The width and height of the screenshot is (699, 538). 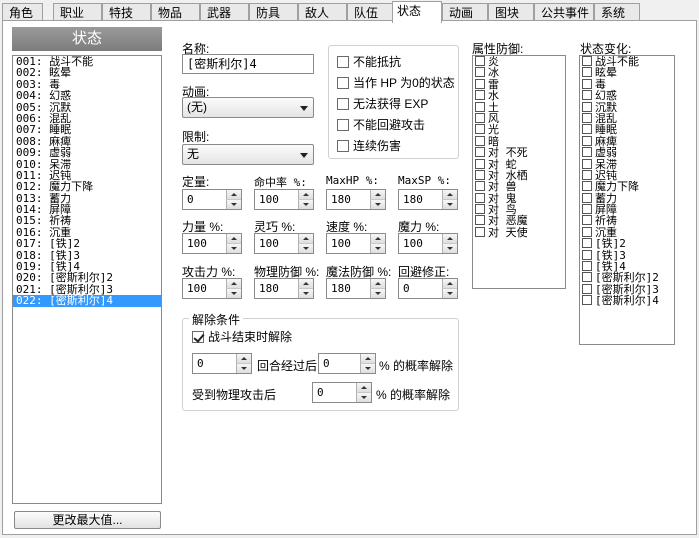 I want to click on release-turns-spinner: 0, so click(x=222, y=363).